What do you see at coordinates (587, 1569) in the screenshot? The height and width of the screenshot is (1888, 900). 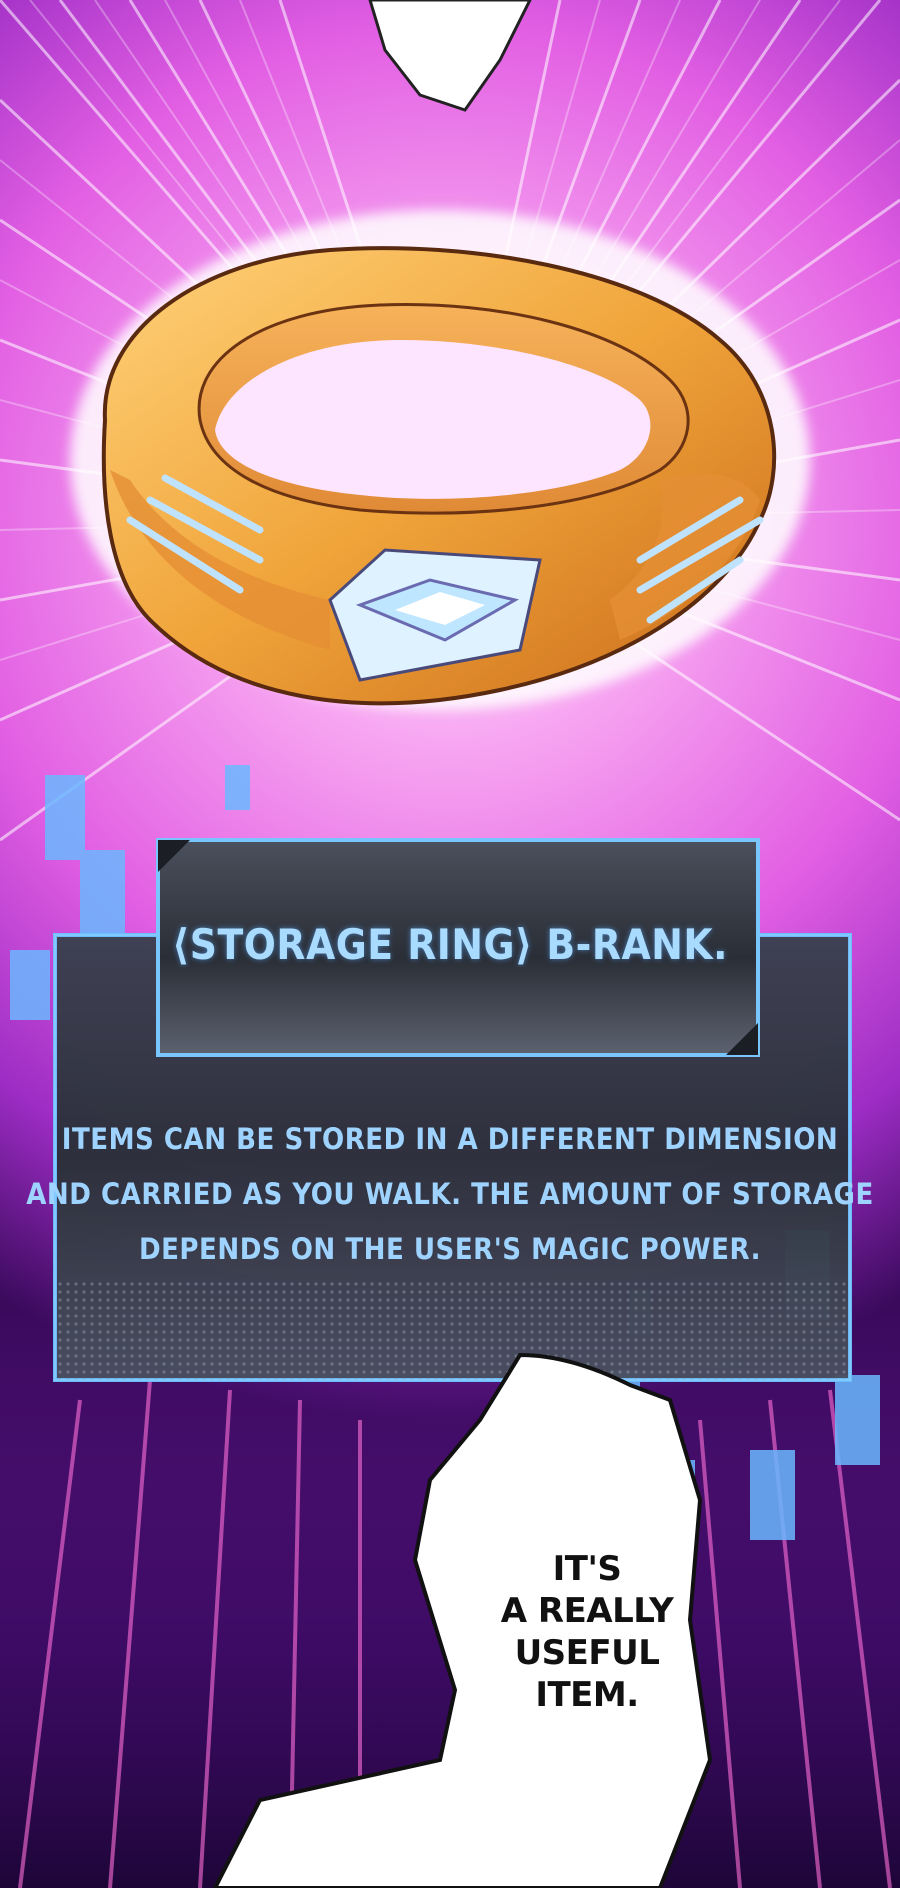 I see `speech-line: IT'S` at bounding box center [587, 1569].